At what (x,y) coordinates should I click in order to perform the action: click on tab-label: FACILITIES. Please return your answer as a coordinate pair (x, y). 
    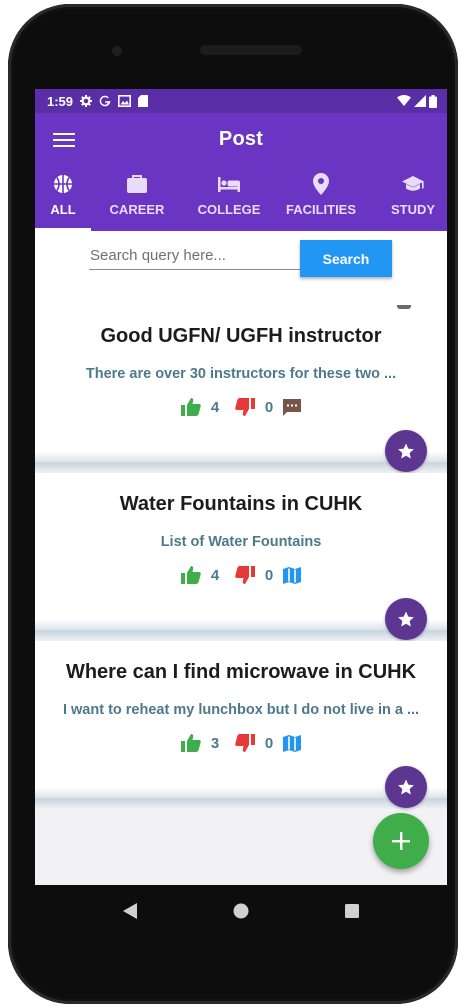
    Looking at the image, I should click on (321, 209).